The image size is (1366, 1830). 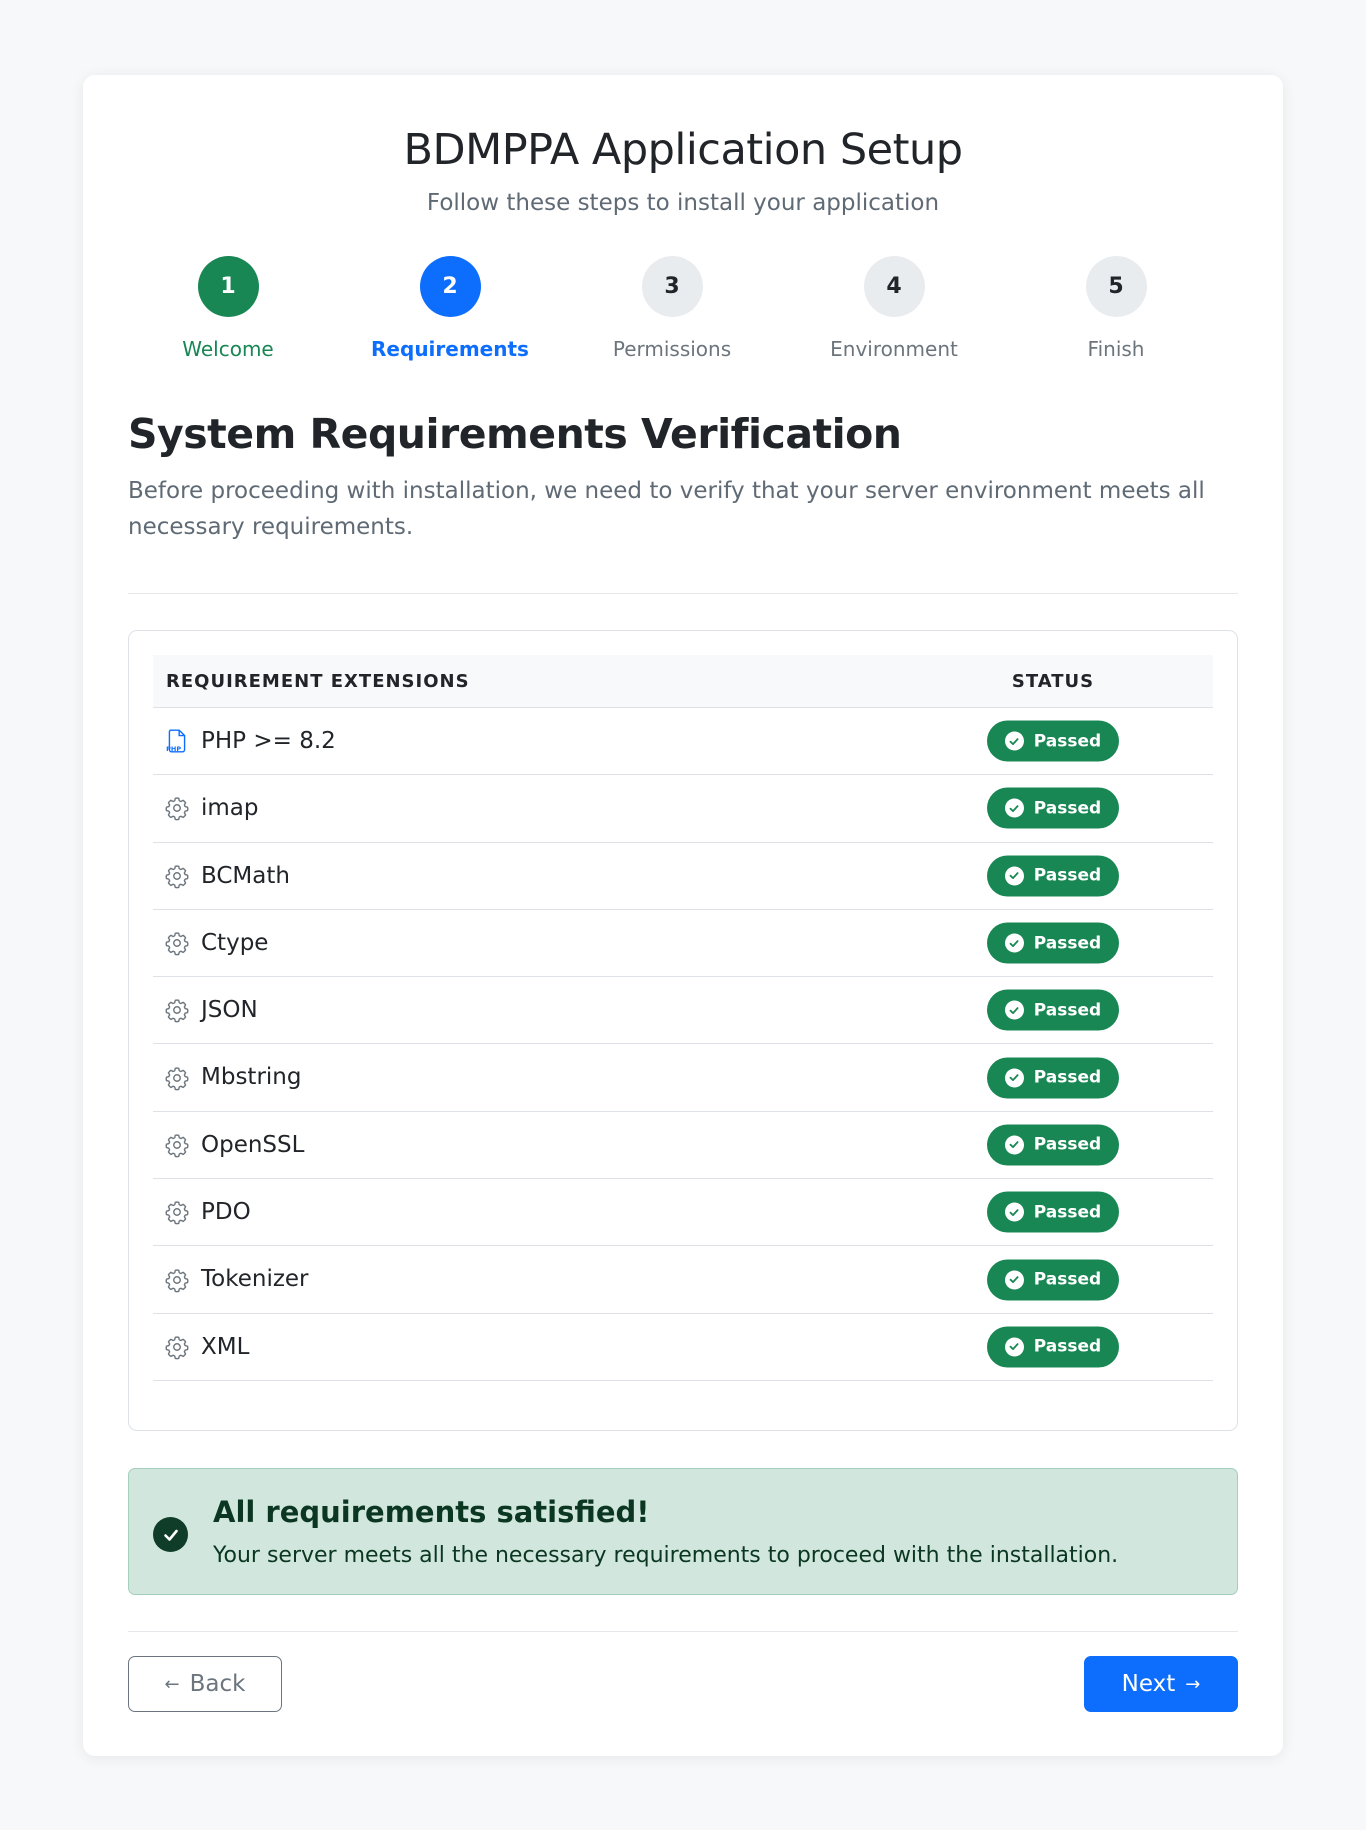 I want to click on header-requirement: REQUIREMENT EXTENSIONS, so click(x=318, y=681).